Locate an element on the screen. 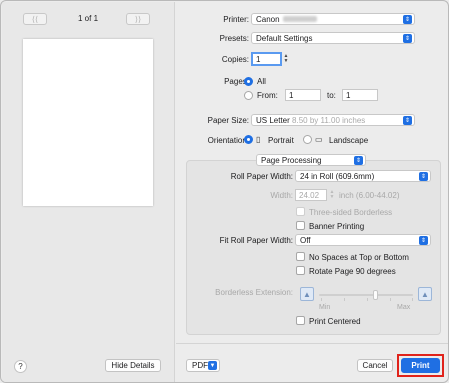 The image size is (449, 383). footer-divider is located at coordinates (312, 343).